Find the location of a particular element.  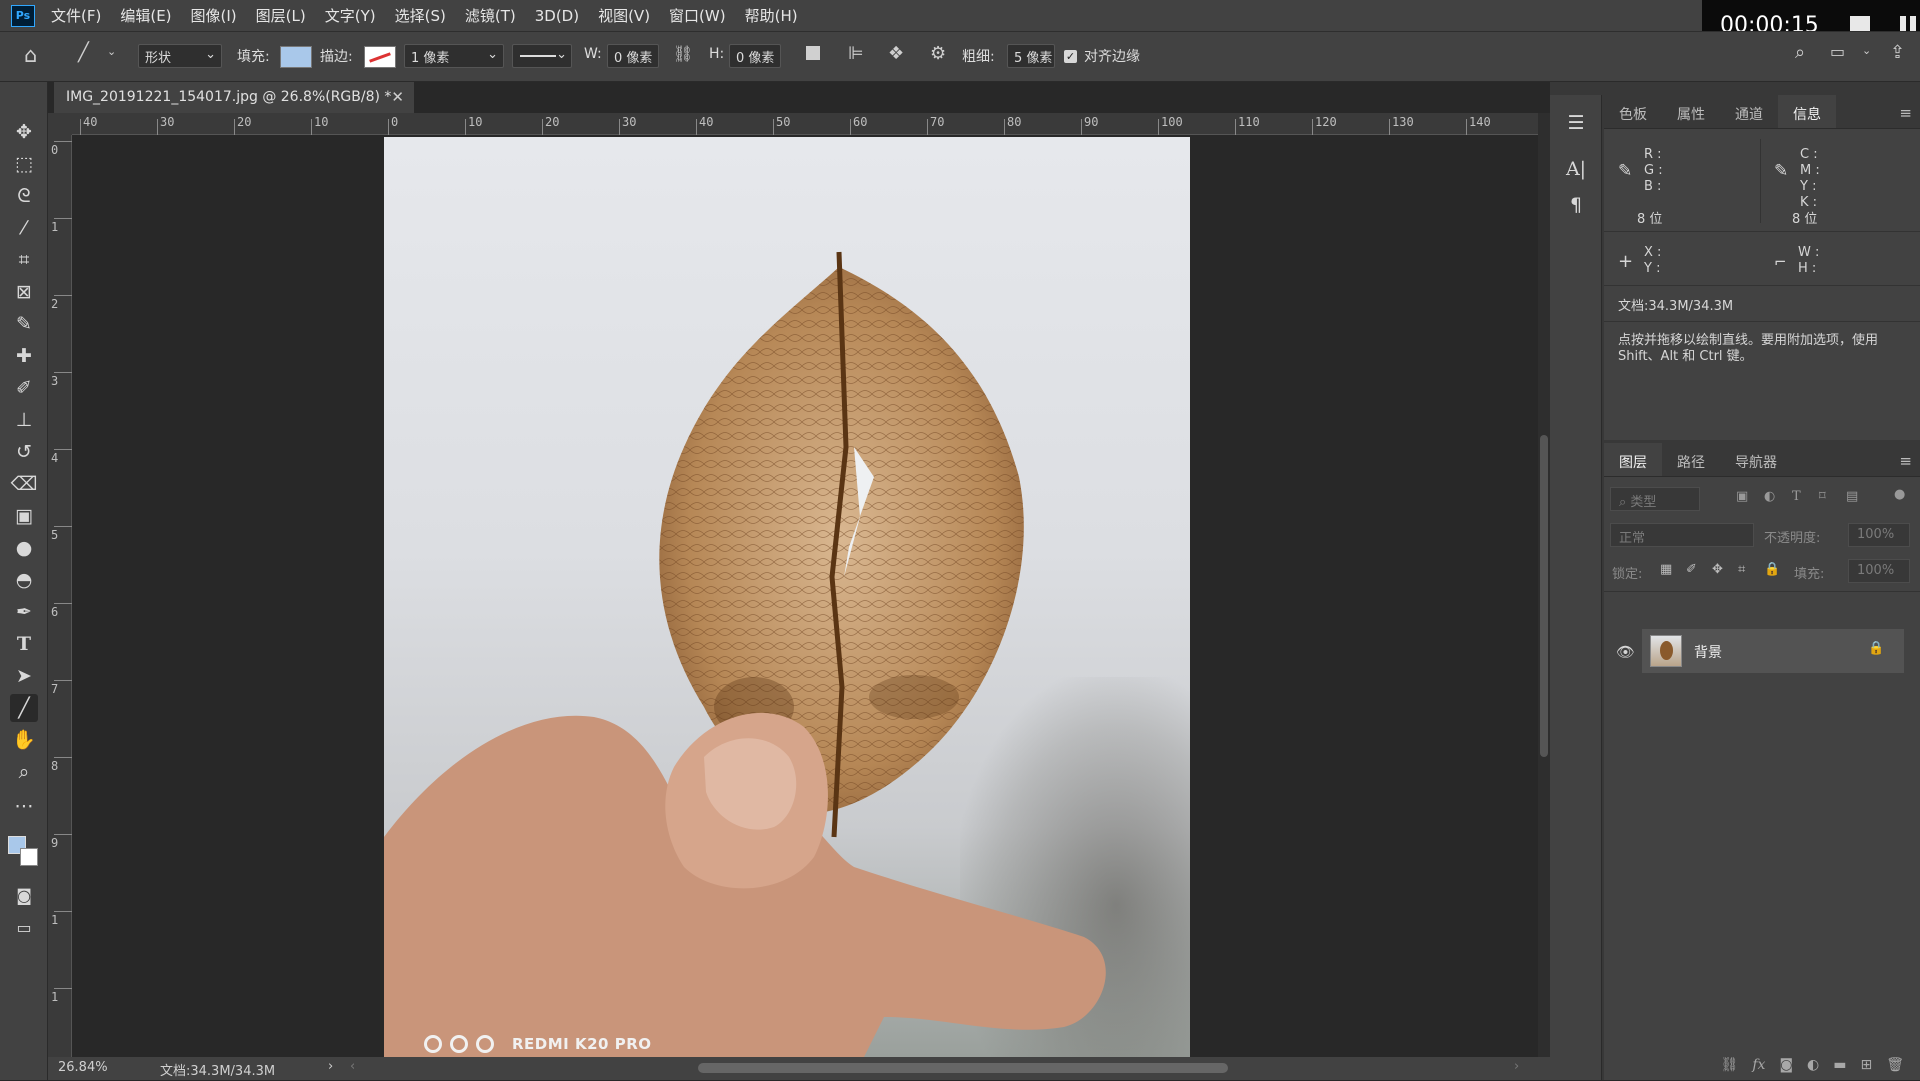

close-icon: ✕ is located at coordinates (397, 97).